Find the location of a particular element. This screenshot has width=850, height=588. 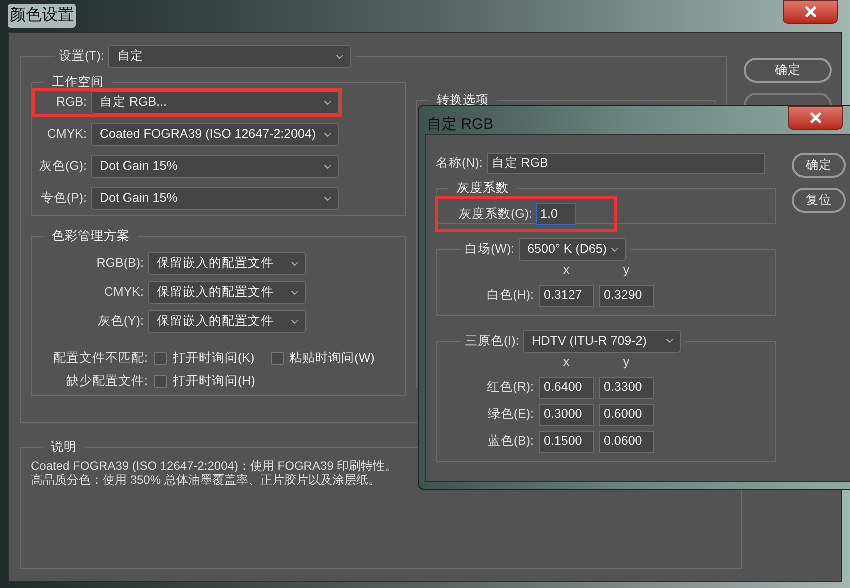

checkbox-option: 打开时询问(H) is located at coordinates (205, 381).